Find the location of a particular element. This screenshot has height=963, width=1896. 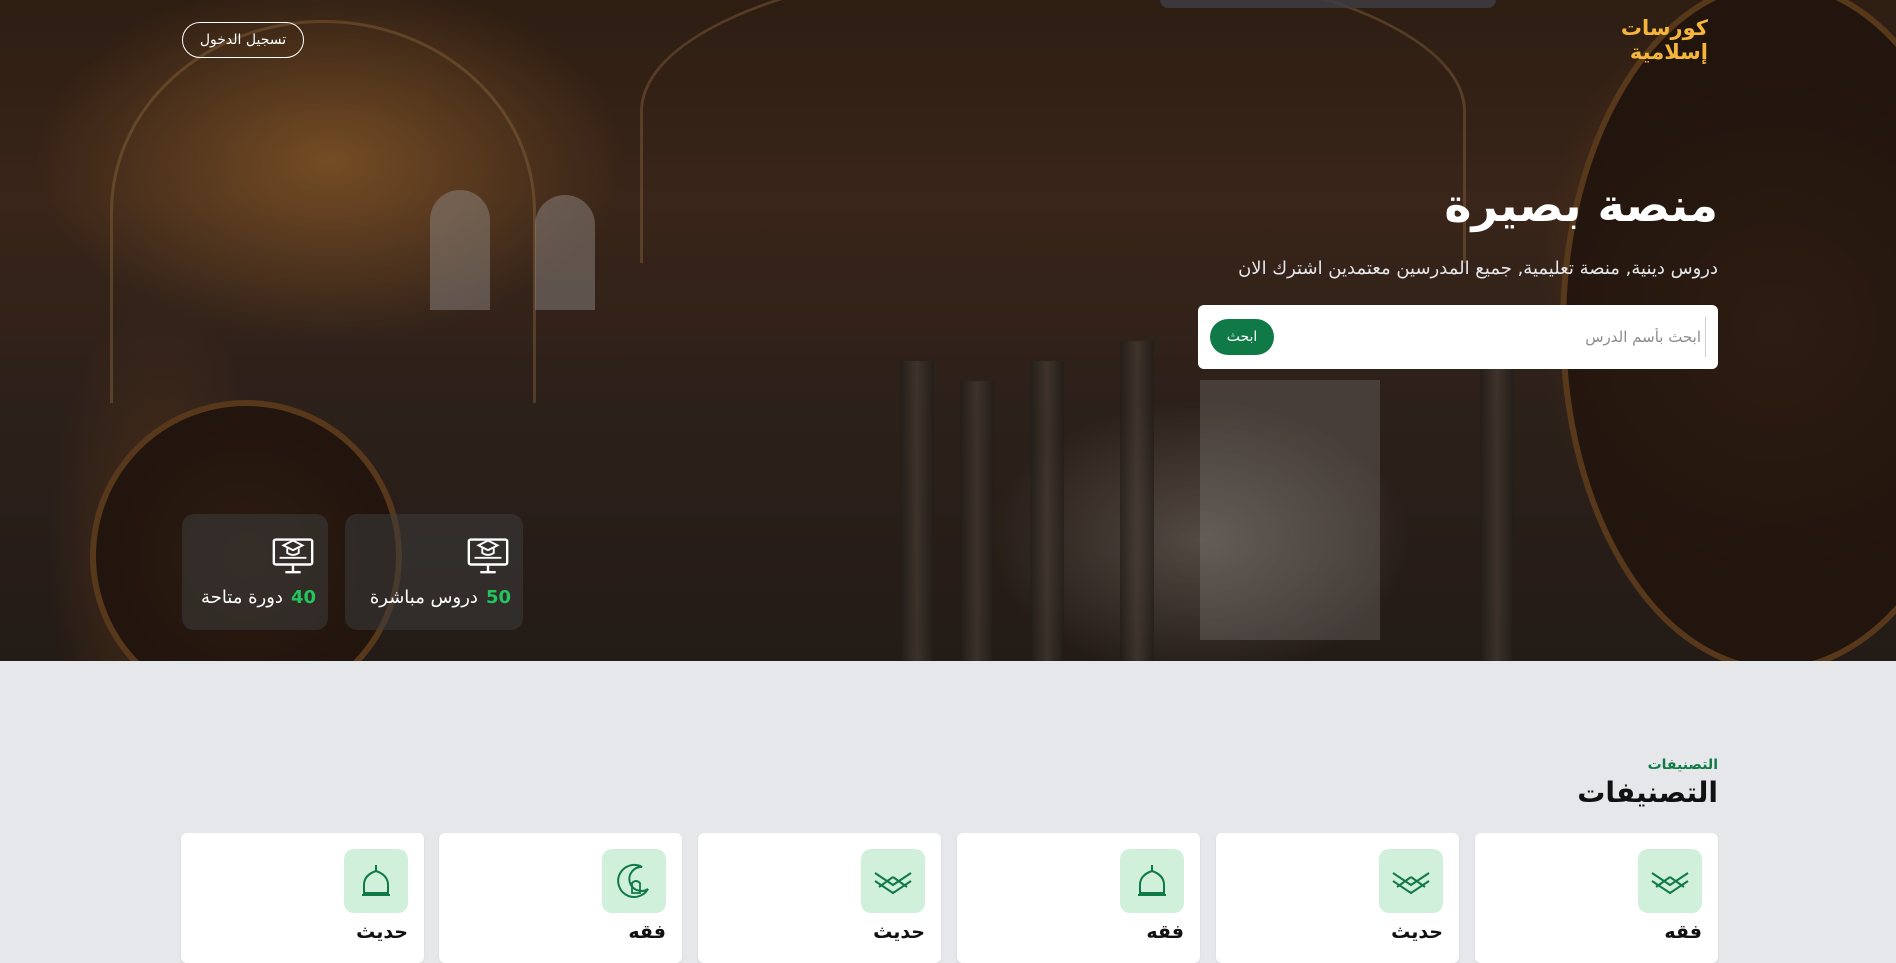

stat-card-available-courses: 40 دورة متاحة is located at coordinates (255, 572).